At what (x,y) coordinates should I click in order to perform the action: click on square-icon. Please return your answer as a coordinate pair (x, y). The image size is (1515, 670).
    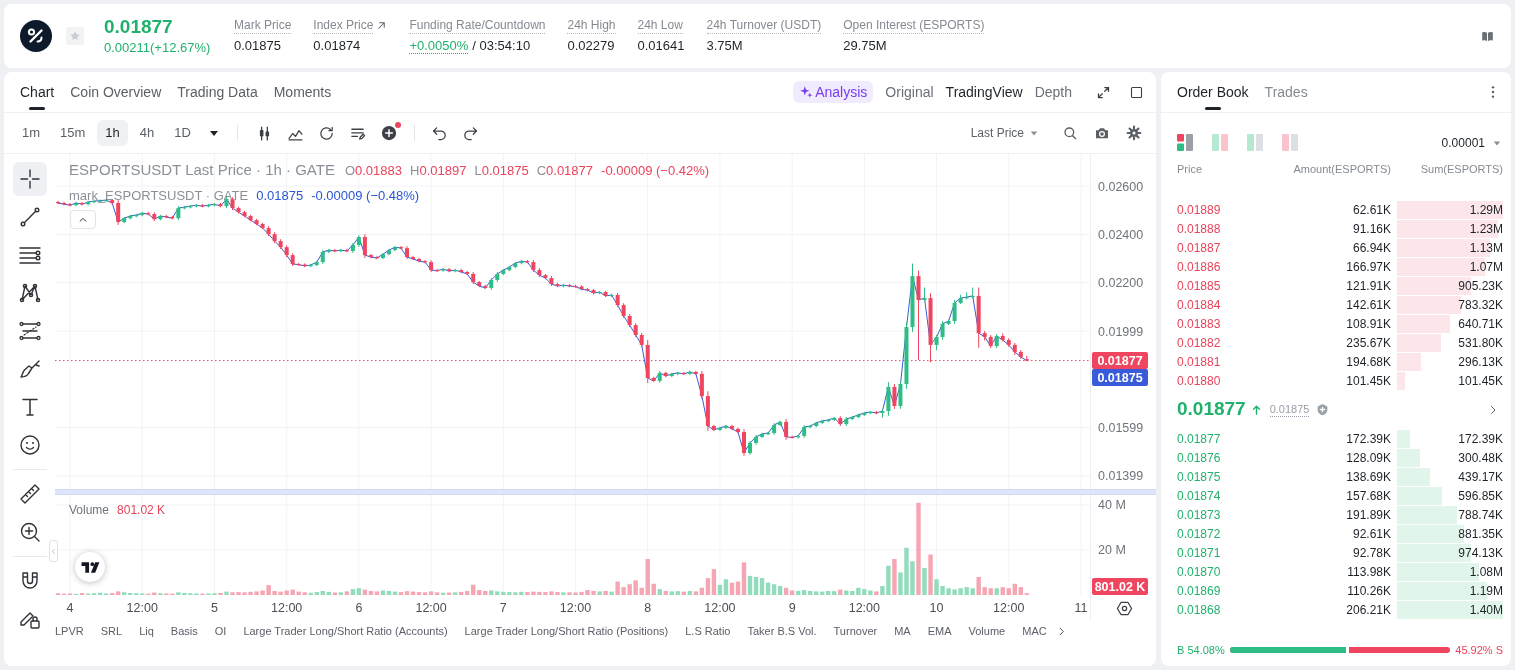
    Looking at the image, I should click on (1136, 92).